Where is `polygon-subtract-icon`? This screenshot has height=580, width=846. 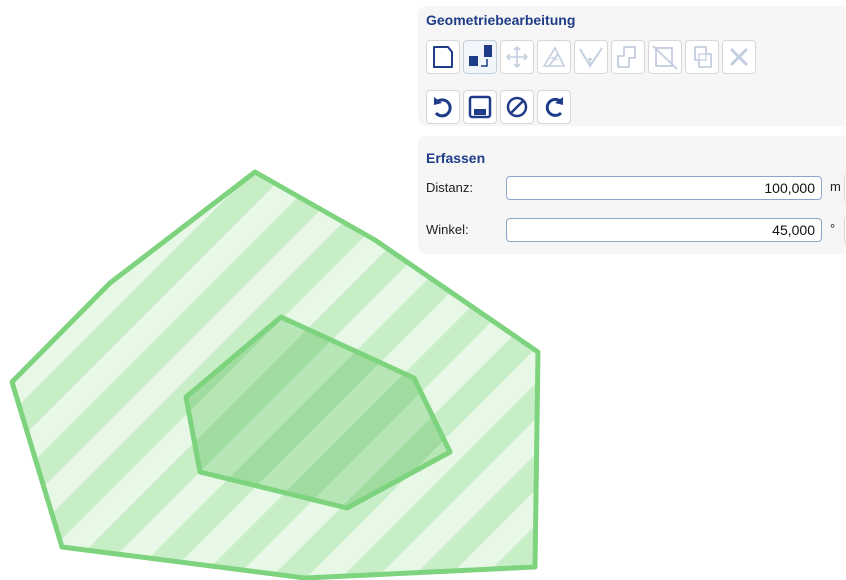
polygon-subtract-icon is located at coordinates (703, 57).